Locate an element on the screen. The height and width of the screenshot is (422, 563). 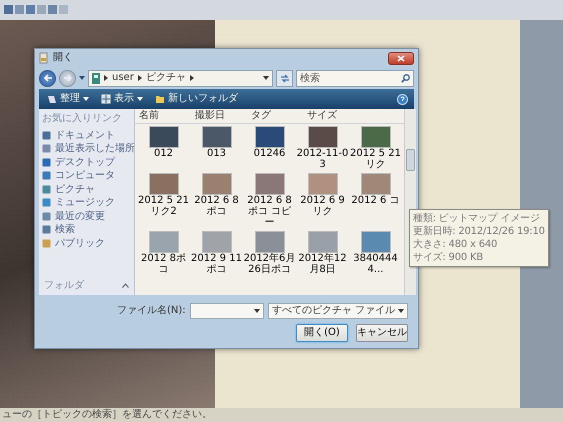
back-button is located at coordinates (47, 78).